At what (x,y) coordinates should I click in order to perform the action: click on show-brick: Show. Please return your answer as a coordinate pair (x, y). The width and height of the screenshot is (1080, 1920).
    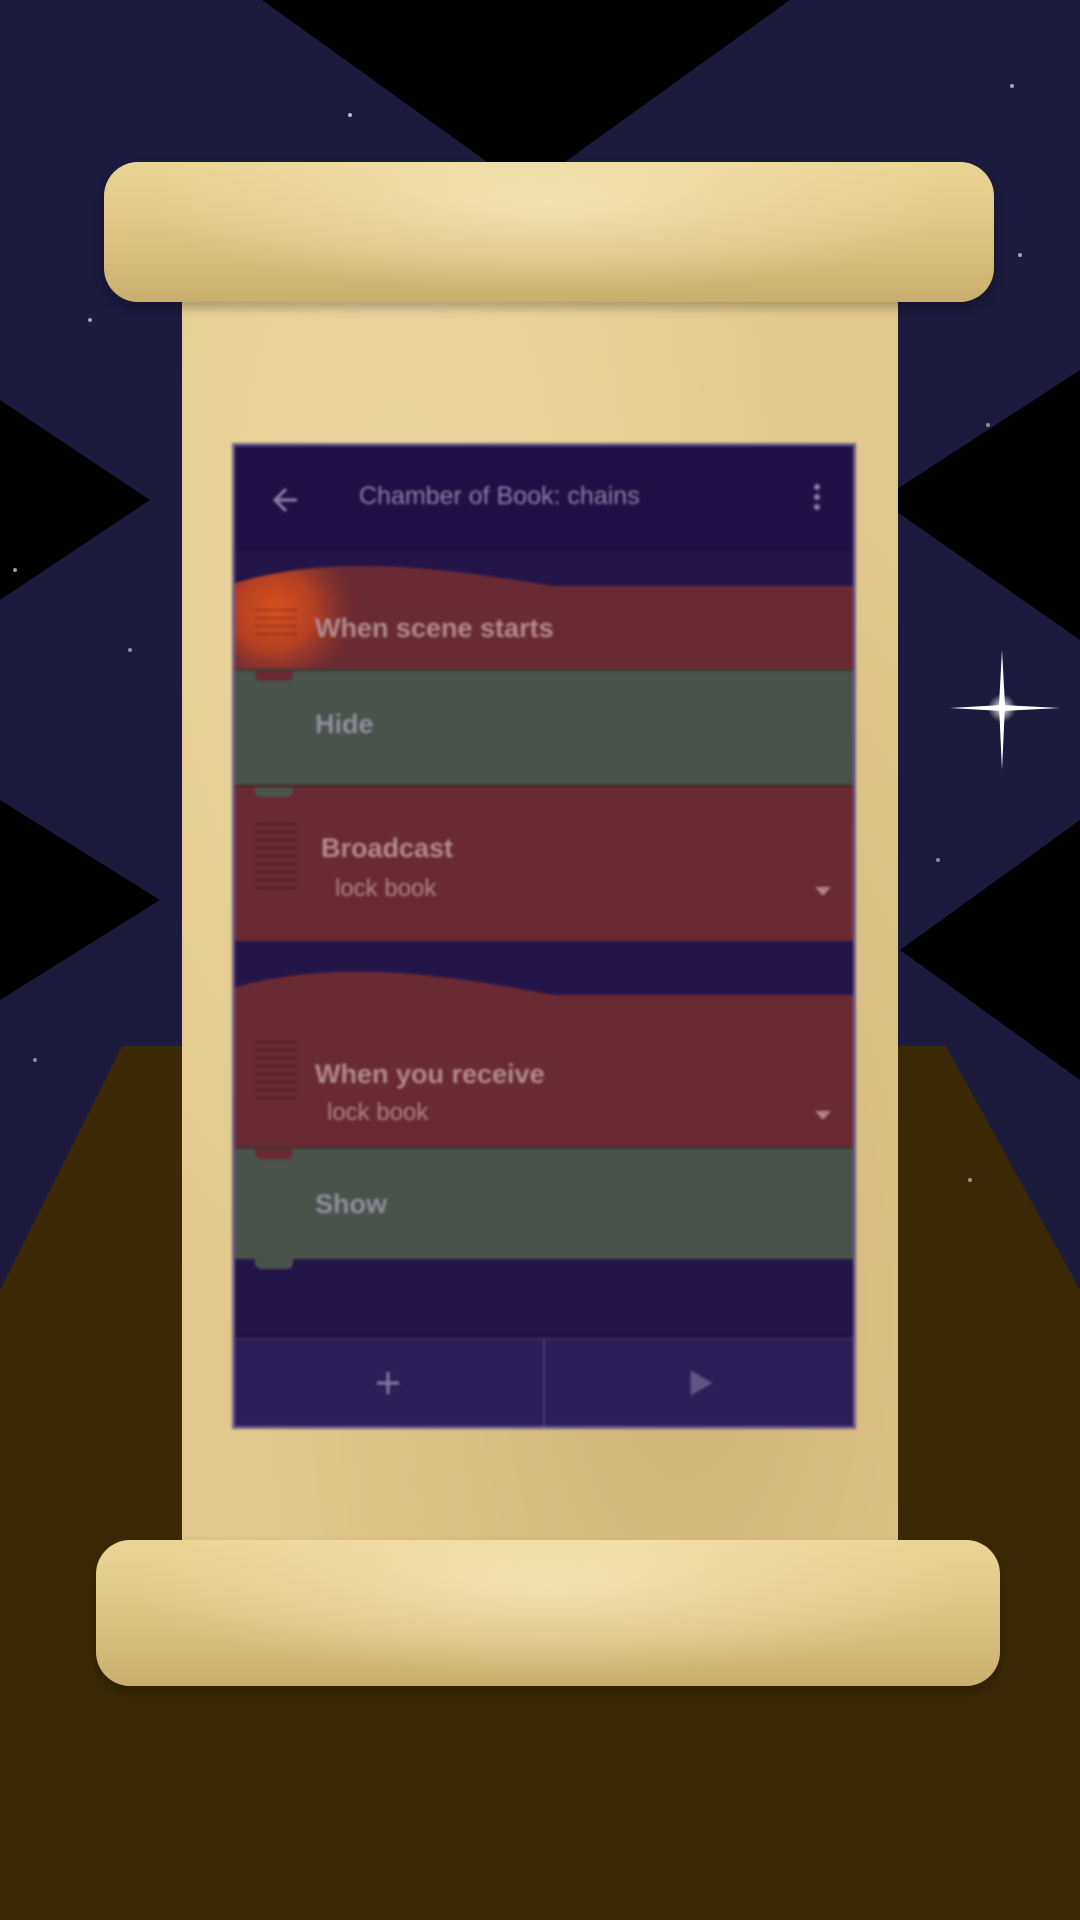
    Looking at the image, I should click on (544, 1208).